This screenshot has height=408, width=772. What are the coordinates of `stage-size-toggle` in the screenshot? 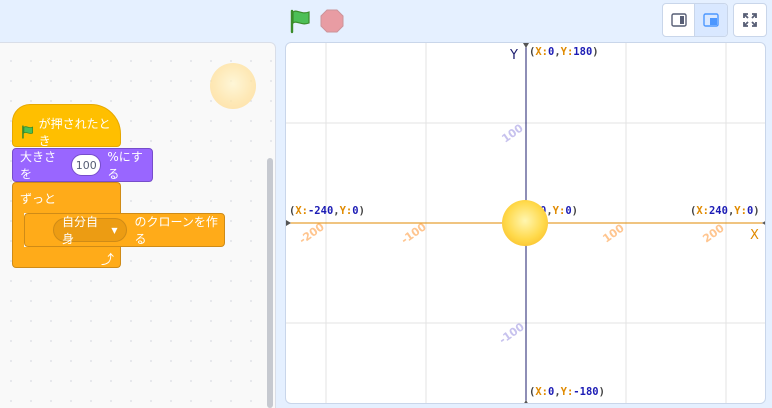 It's located at (695, 20).